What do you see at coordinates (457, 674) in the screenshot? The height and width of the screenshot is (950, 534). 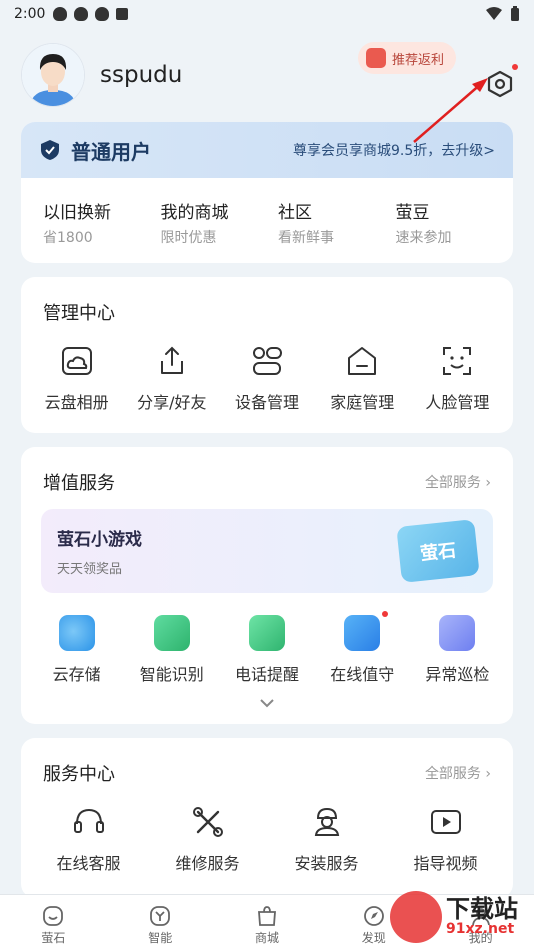 I see `cell-label: 异常巡检` at bounding box center [457, 674].